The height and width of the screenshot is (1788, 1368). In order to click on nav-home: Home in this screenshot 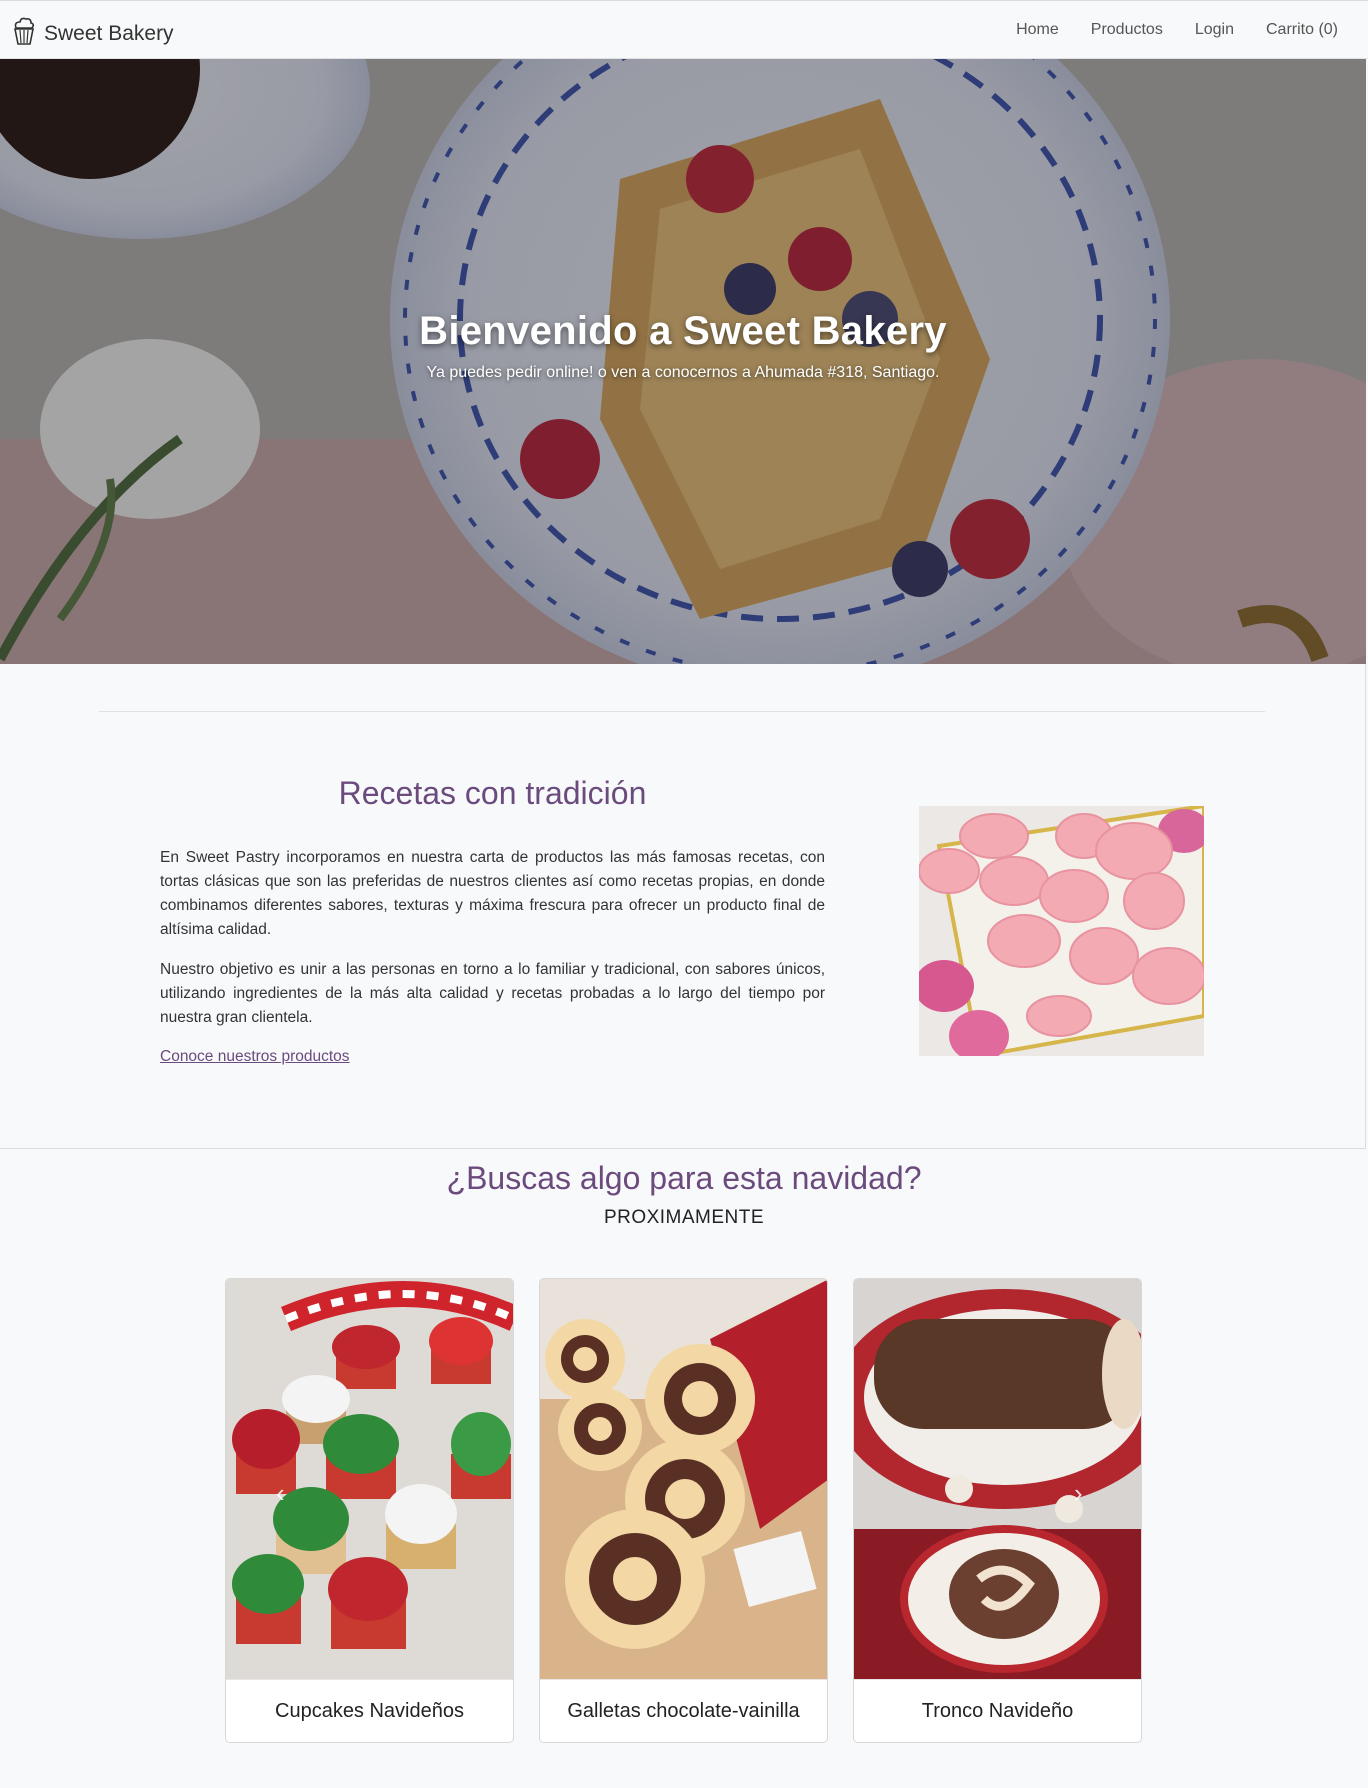, I will do `click(1037, 30)`.